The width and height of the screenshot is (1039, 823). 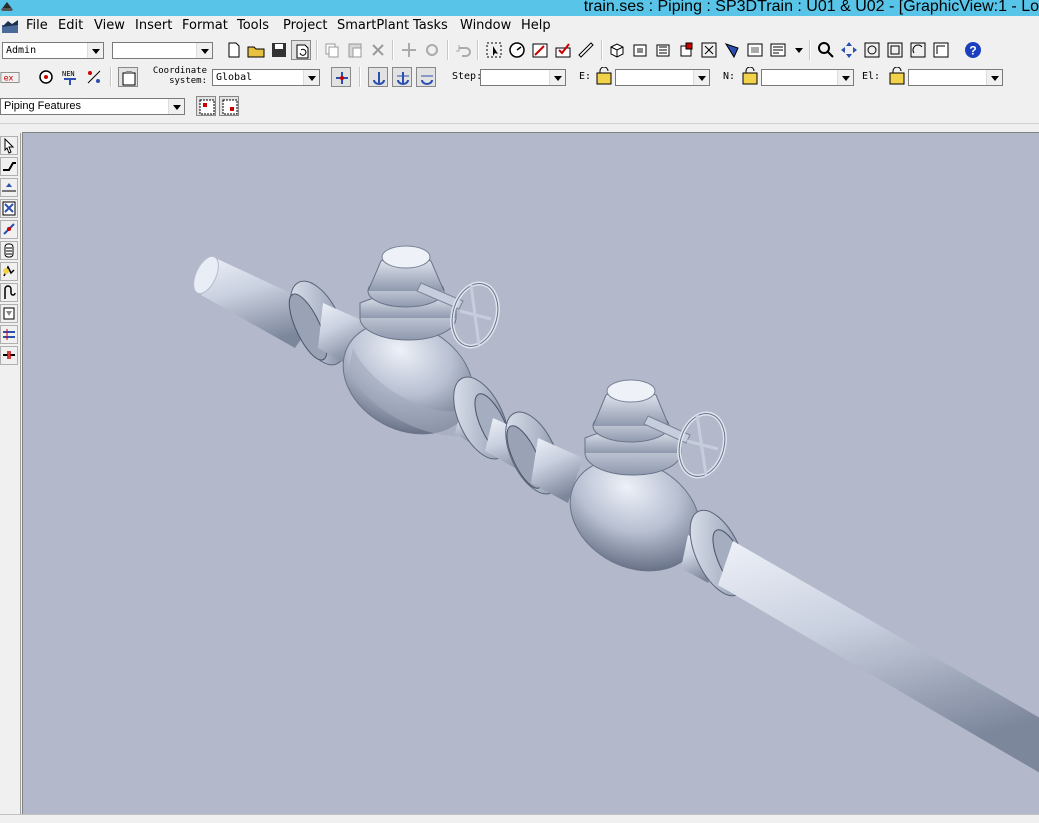 What do you see at coordinates (750, 77) in the screenshot?
I see `lock-n-button` at bounding box center [750, 77].